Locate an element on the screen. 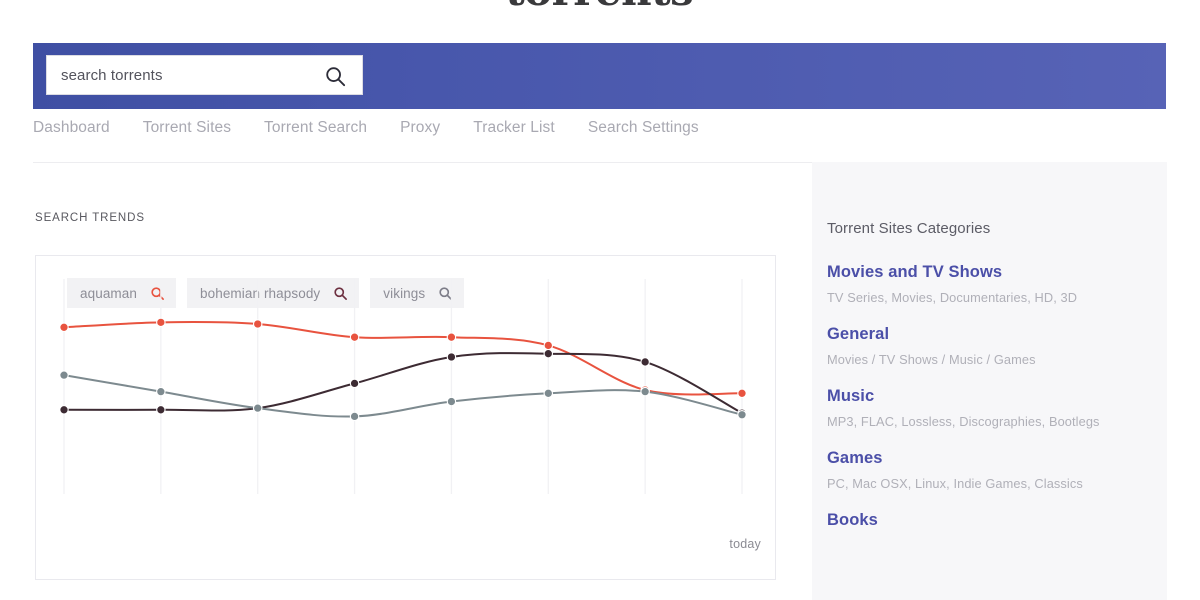 Image resolution: width=1200 pixels, height=600 pixels. logo-text: ˙torrents˙ is located at coordinates (600, 7).